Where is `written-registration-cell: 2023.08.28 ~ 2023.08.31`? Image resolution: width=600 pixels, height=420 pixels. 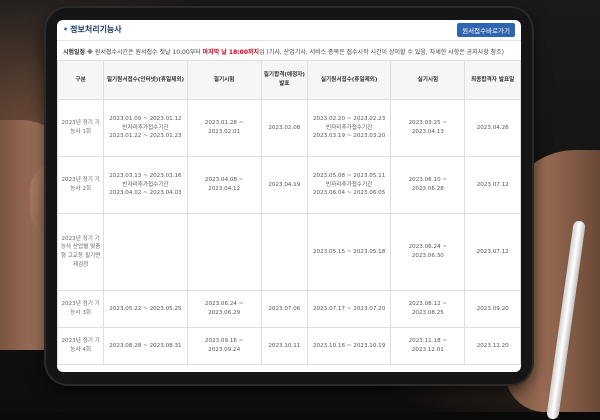 written-registration-cell: 2023.08.28 ~ 2023.08.31 is located at coordinates (145, 346).